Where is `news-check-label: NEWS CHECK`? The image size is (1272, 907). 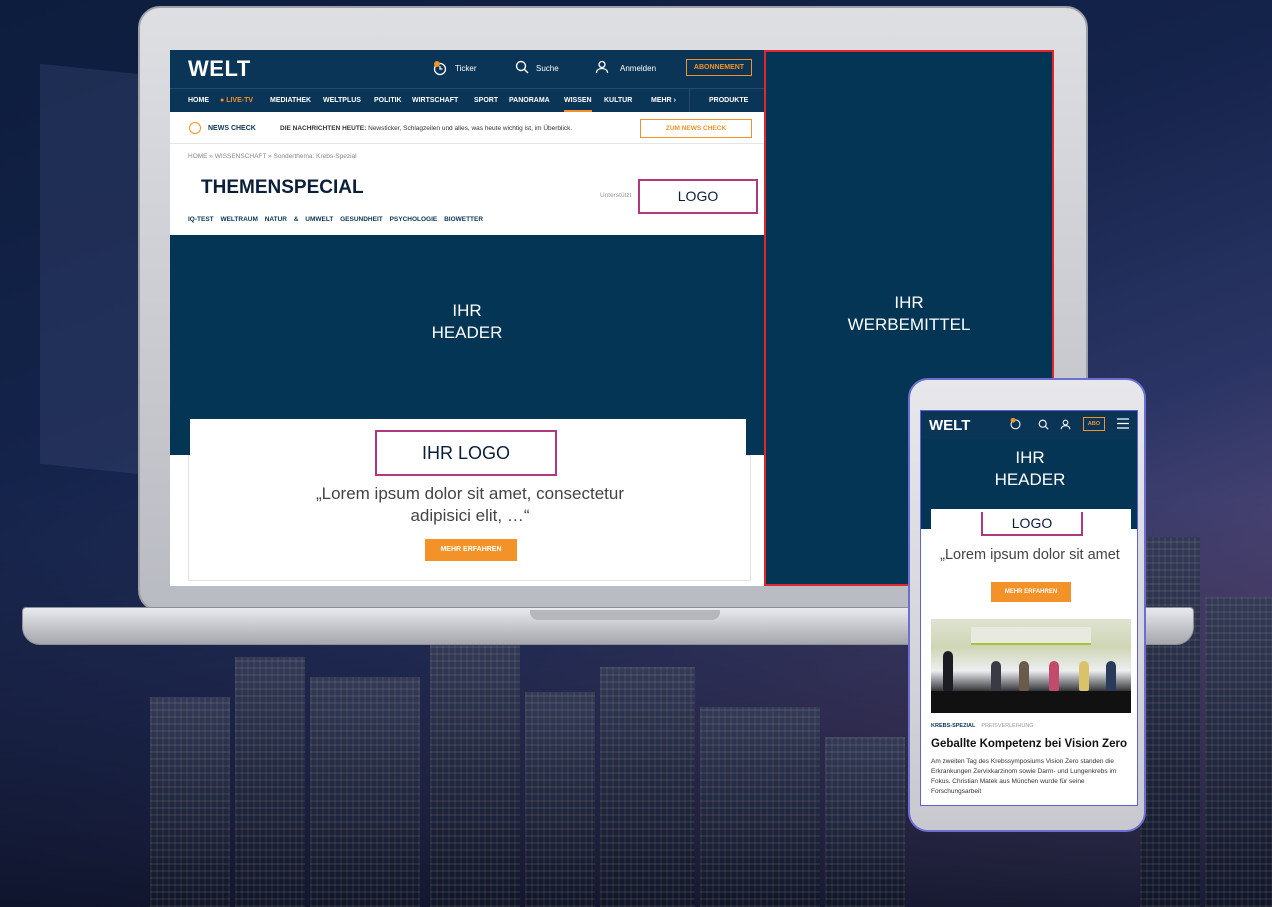 news-check-label: NEWS CHECK is located at coordinates (232, 128).